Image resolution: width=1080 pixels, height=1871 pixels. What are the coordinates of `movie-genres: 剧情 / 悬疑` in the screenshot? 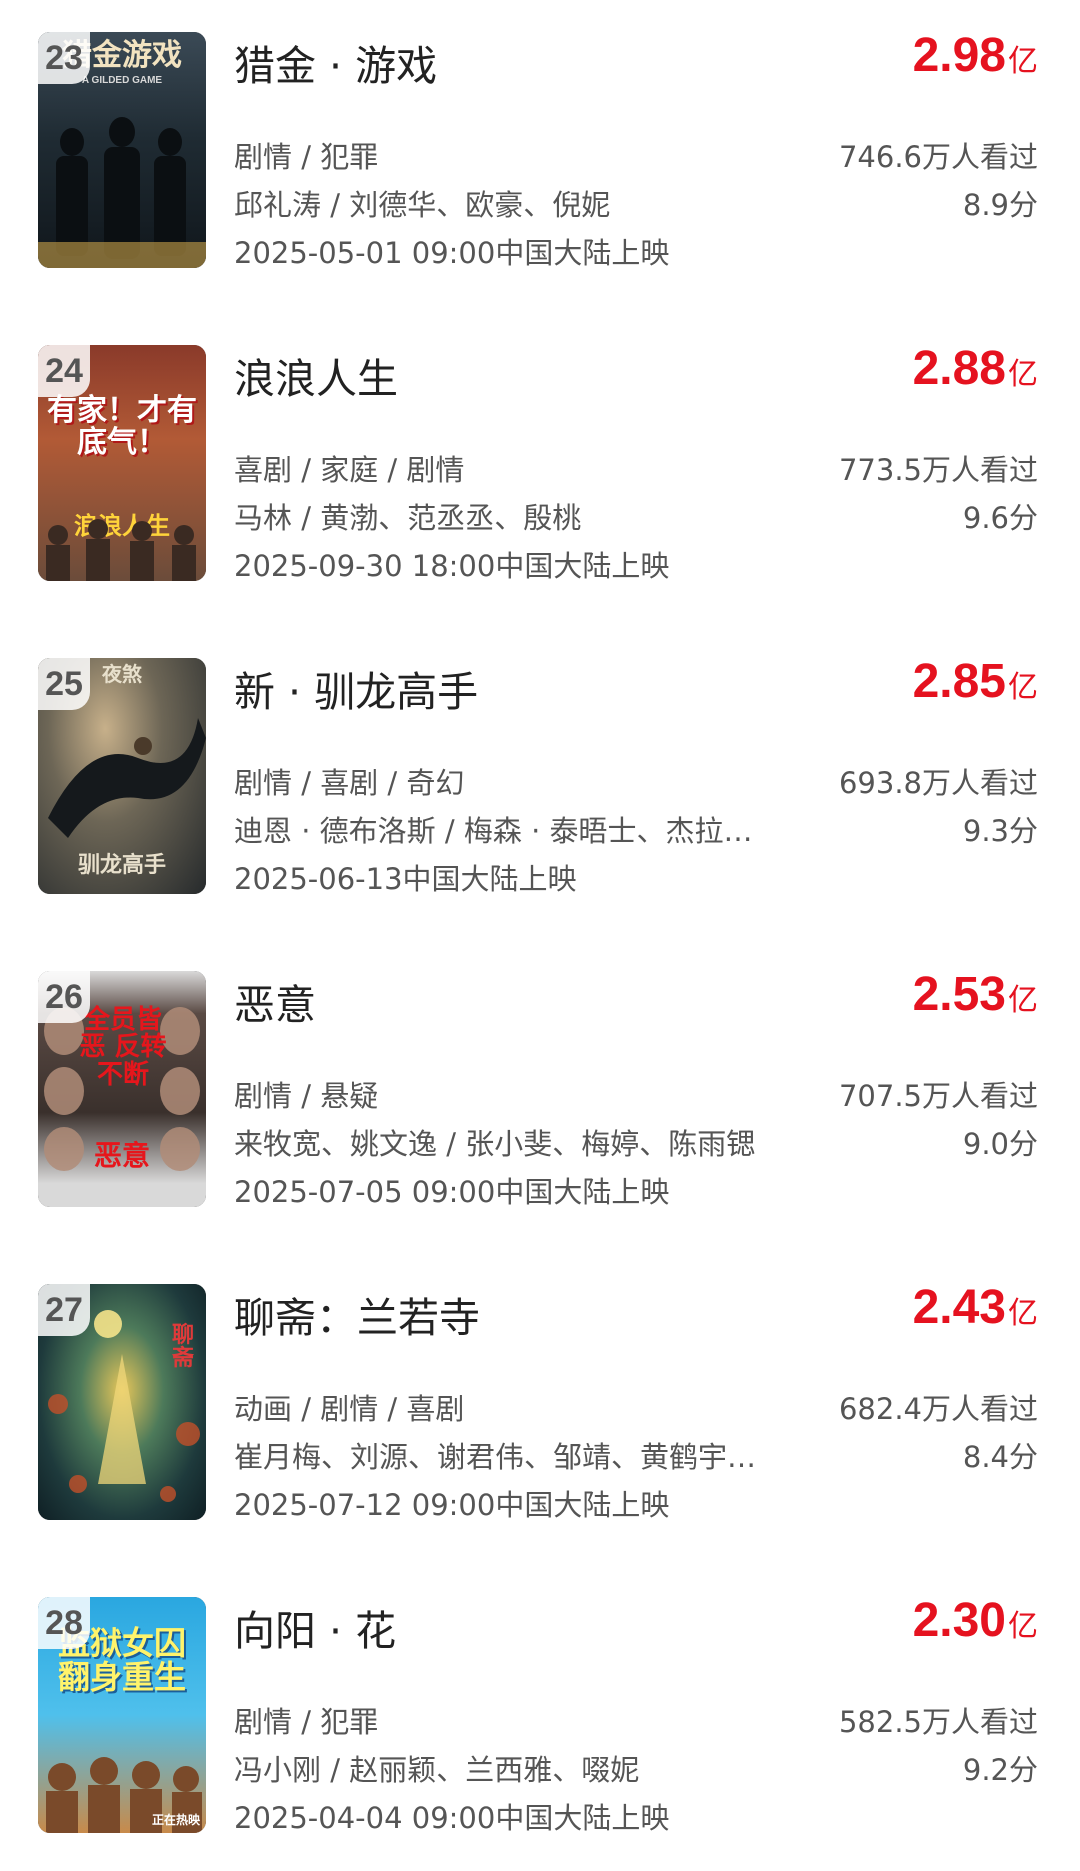 It's located at (306, 1096).